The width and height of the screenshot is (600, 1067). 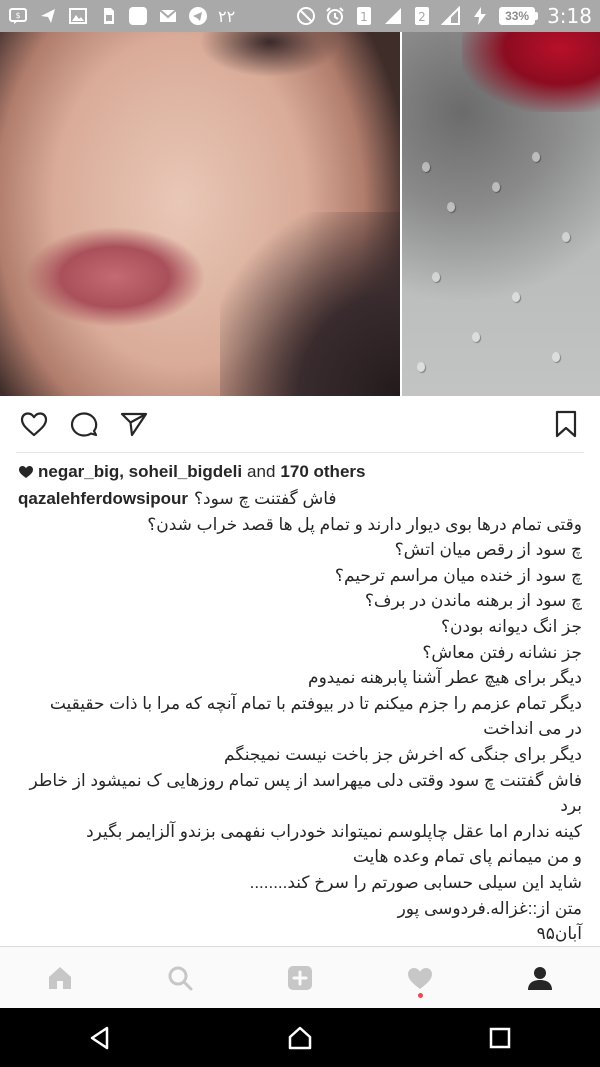 I want to click on chat-bubble-icon: $, so click(x=18, y=16).